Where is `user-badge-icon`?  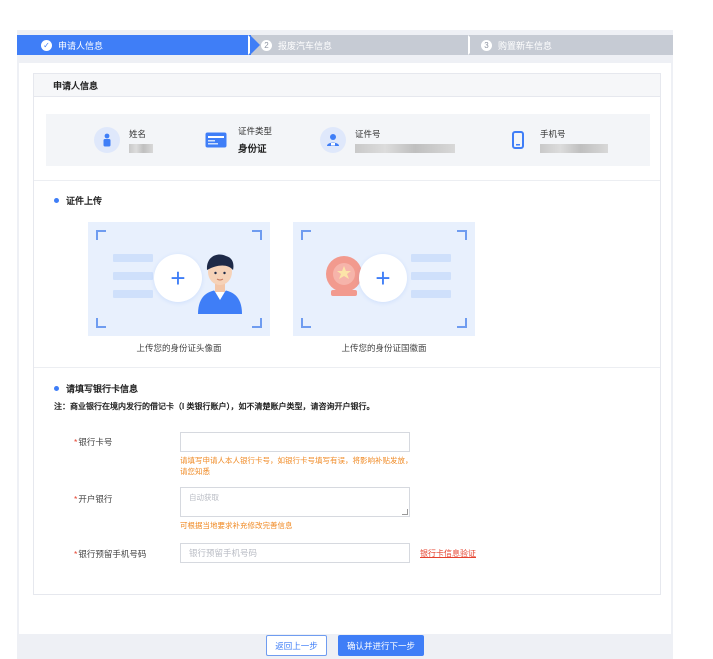
user-badge-icon is located at coordinates (333, 140).